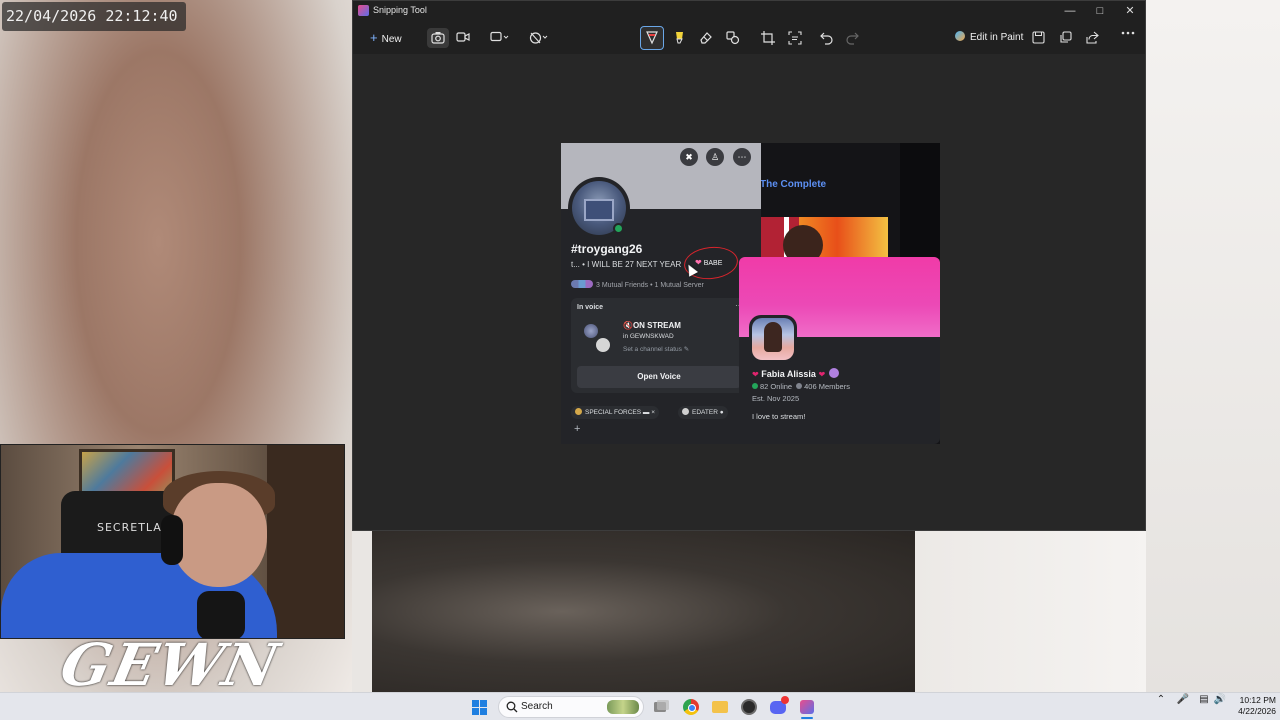  Describe the element at coordinates (646, 412) in the screenshot. I see `flag-icon: ▬` at that location.